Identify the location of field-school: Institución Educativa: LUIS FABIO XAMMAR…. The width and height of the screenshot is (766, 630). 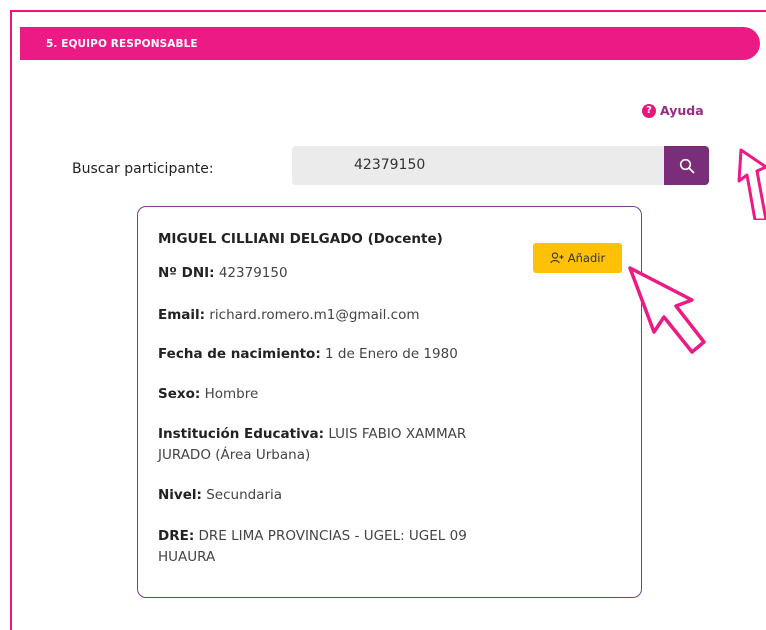
(330, 445).